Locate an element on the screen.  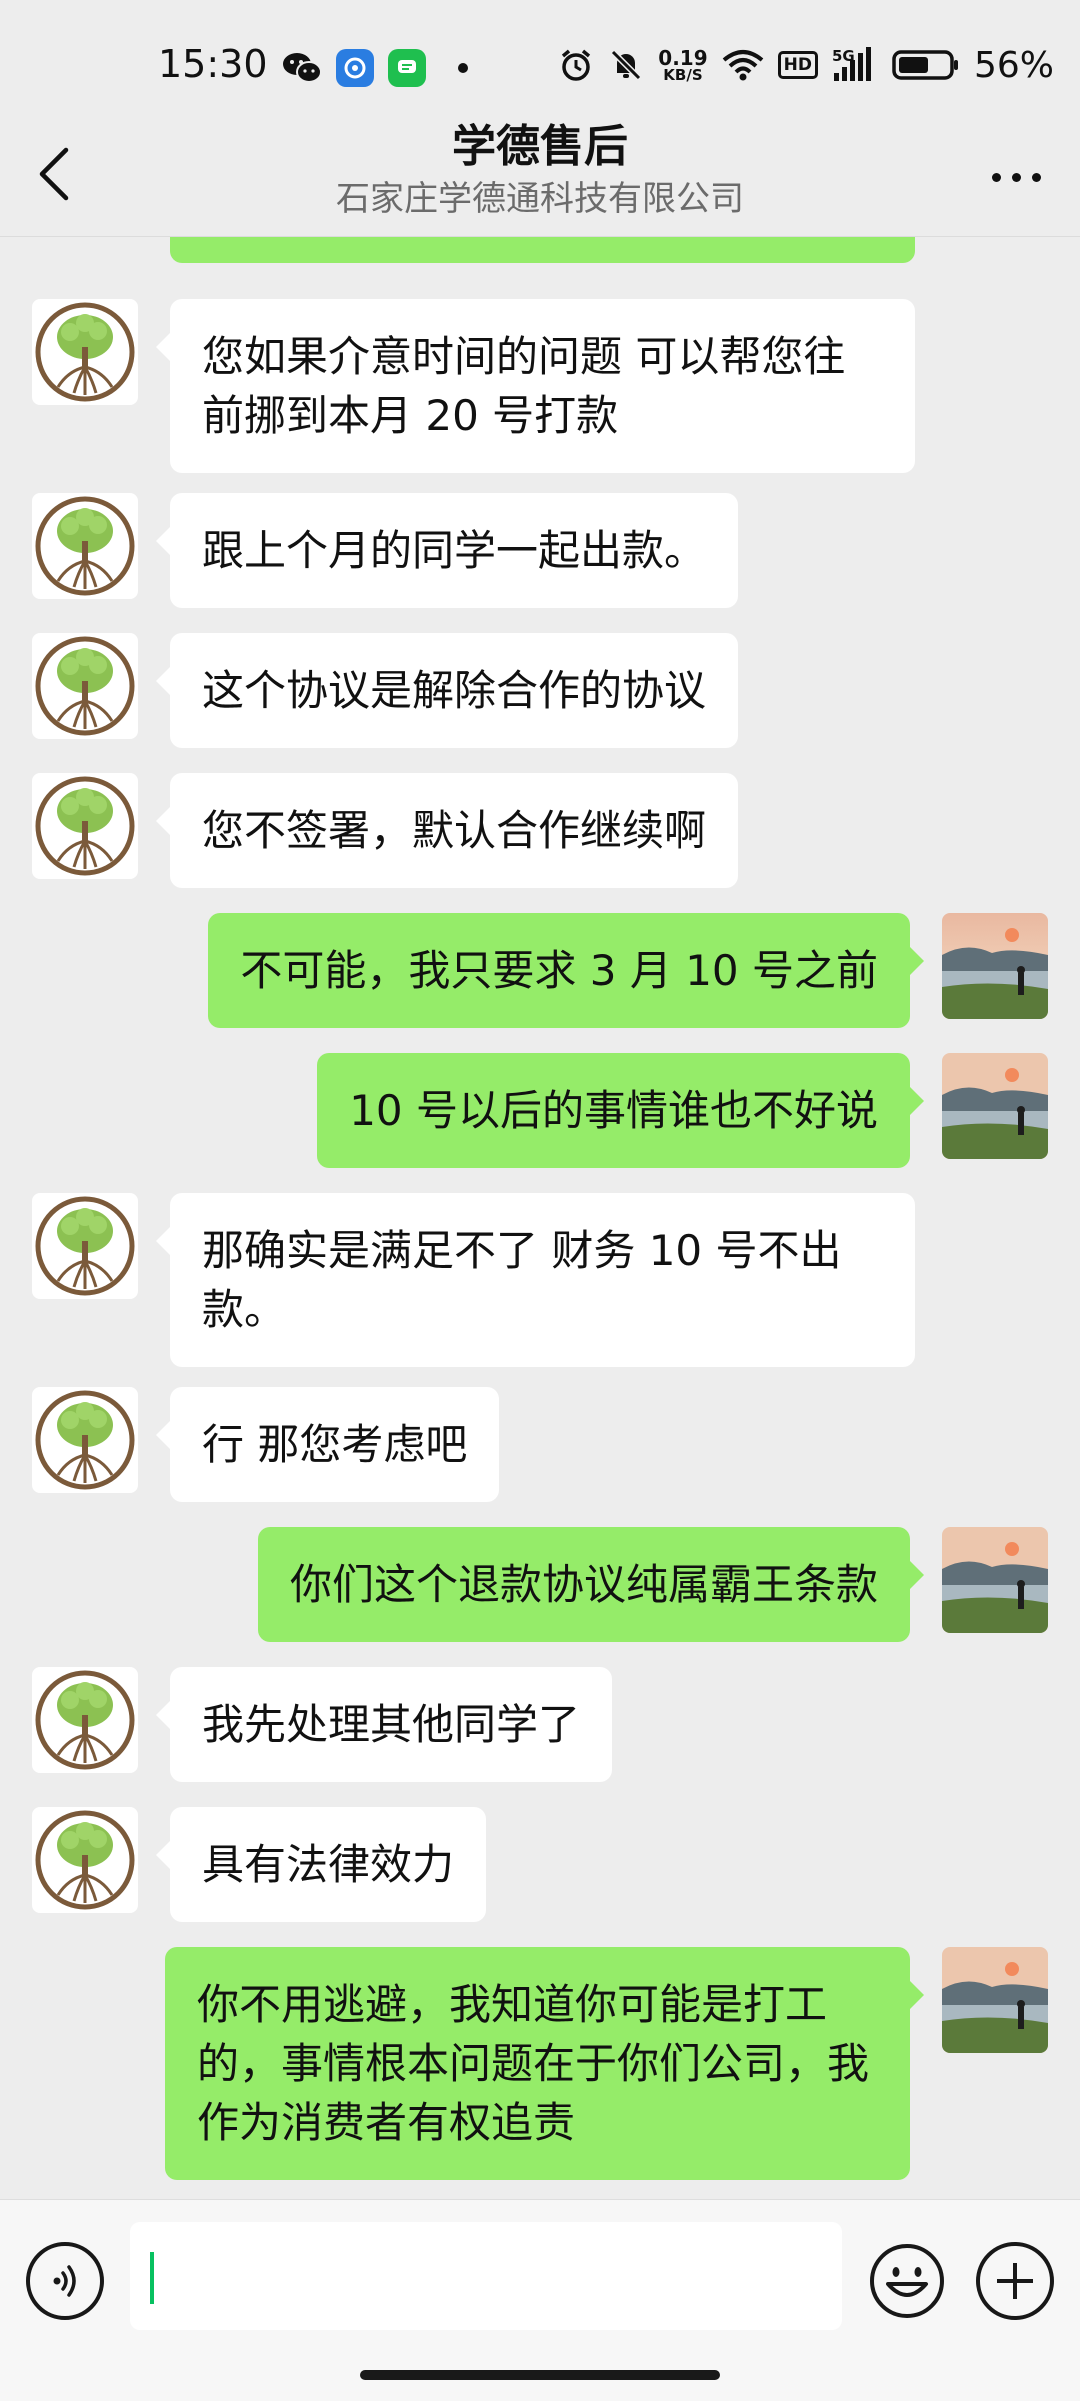
message-bubble-incoming: 这个协议是解除合作的协议 is located at coordinates (447, 690).